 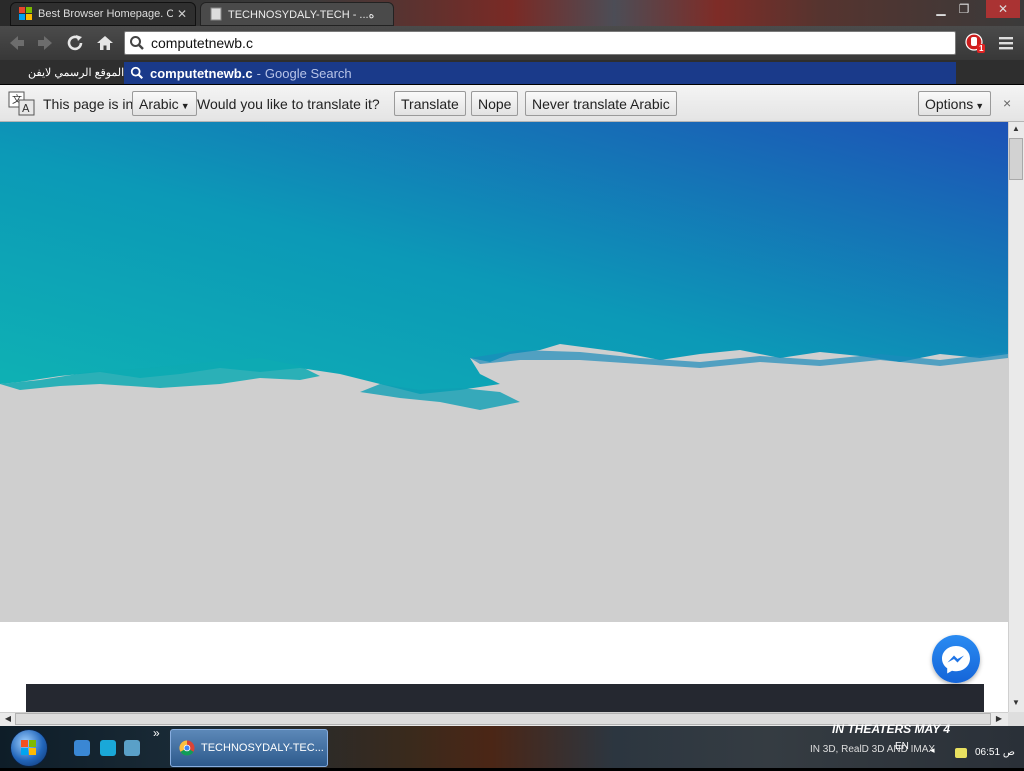 What do you see at coordinates (201, 73) in the screenshot?
I see `suggestion-query: computetnewb.c` at bounding box center [201, 73].